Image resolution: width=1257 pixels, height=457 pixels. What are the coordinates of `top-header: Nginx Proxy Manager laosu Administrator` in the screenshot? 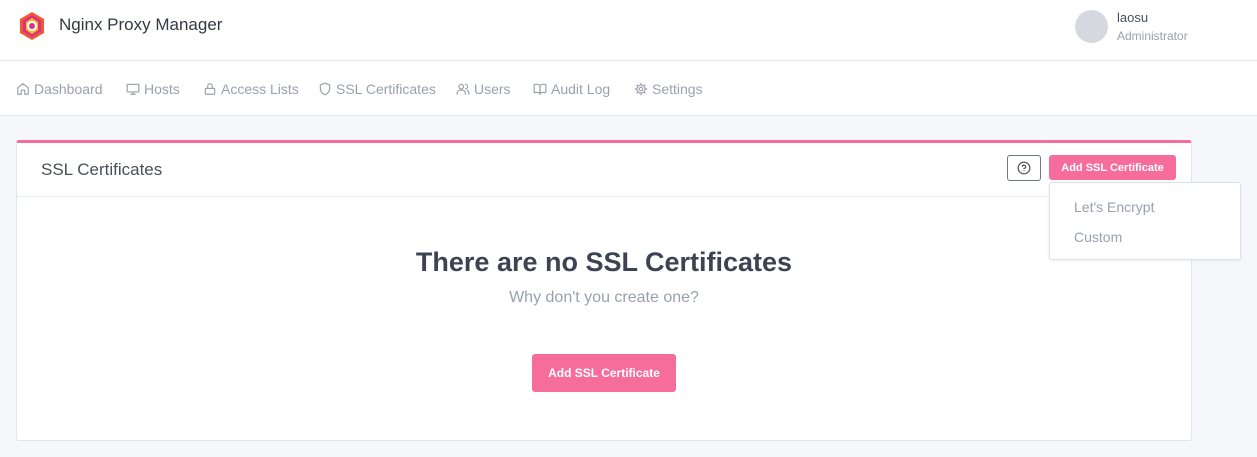 It's located at (628, 30).